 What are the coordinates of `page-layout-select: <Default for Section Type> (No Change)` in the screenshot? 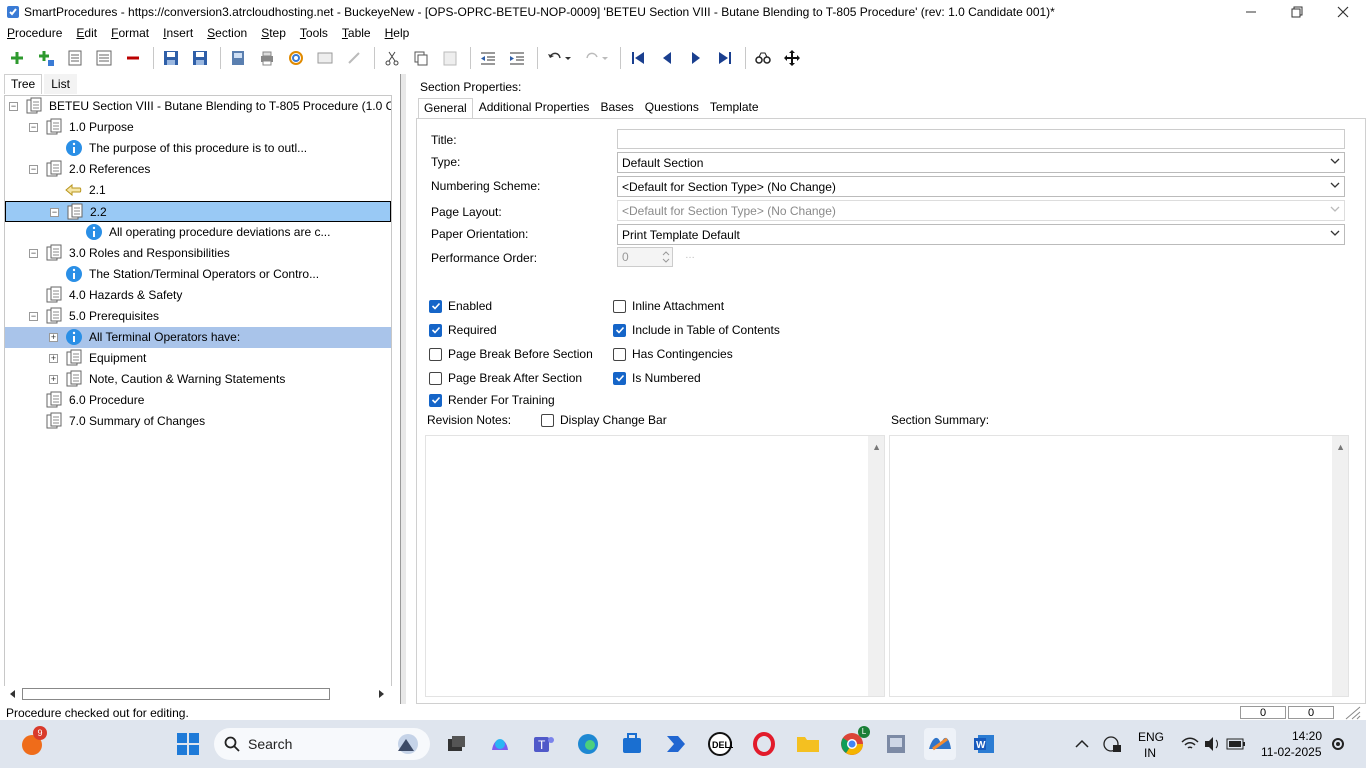 It's located at (981, 210).